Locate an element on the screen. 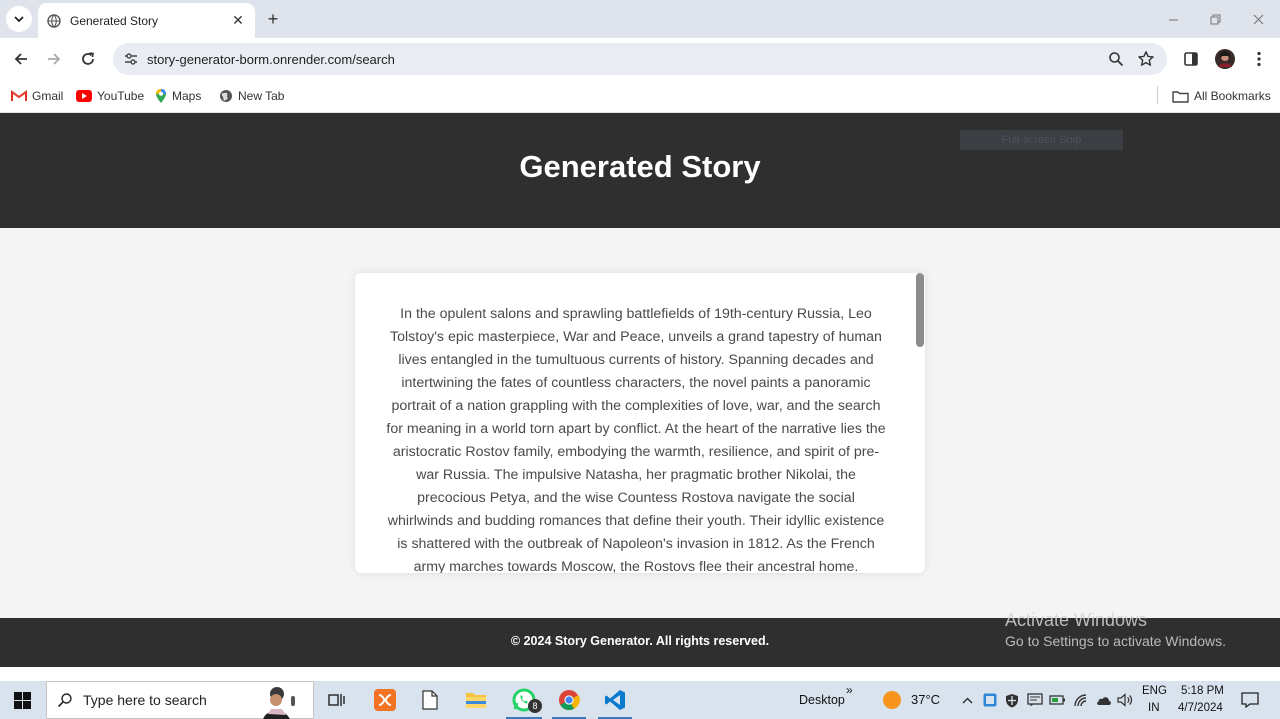 The width and height of the screenshot is (1280, 719). close-window-icon is located at coordinates (1258, 19).